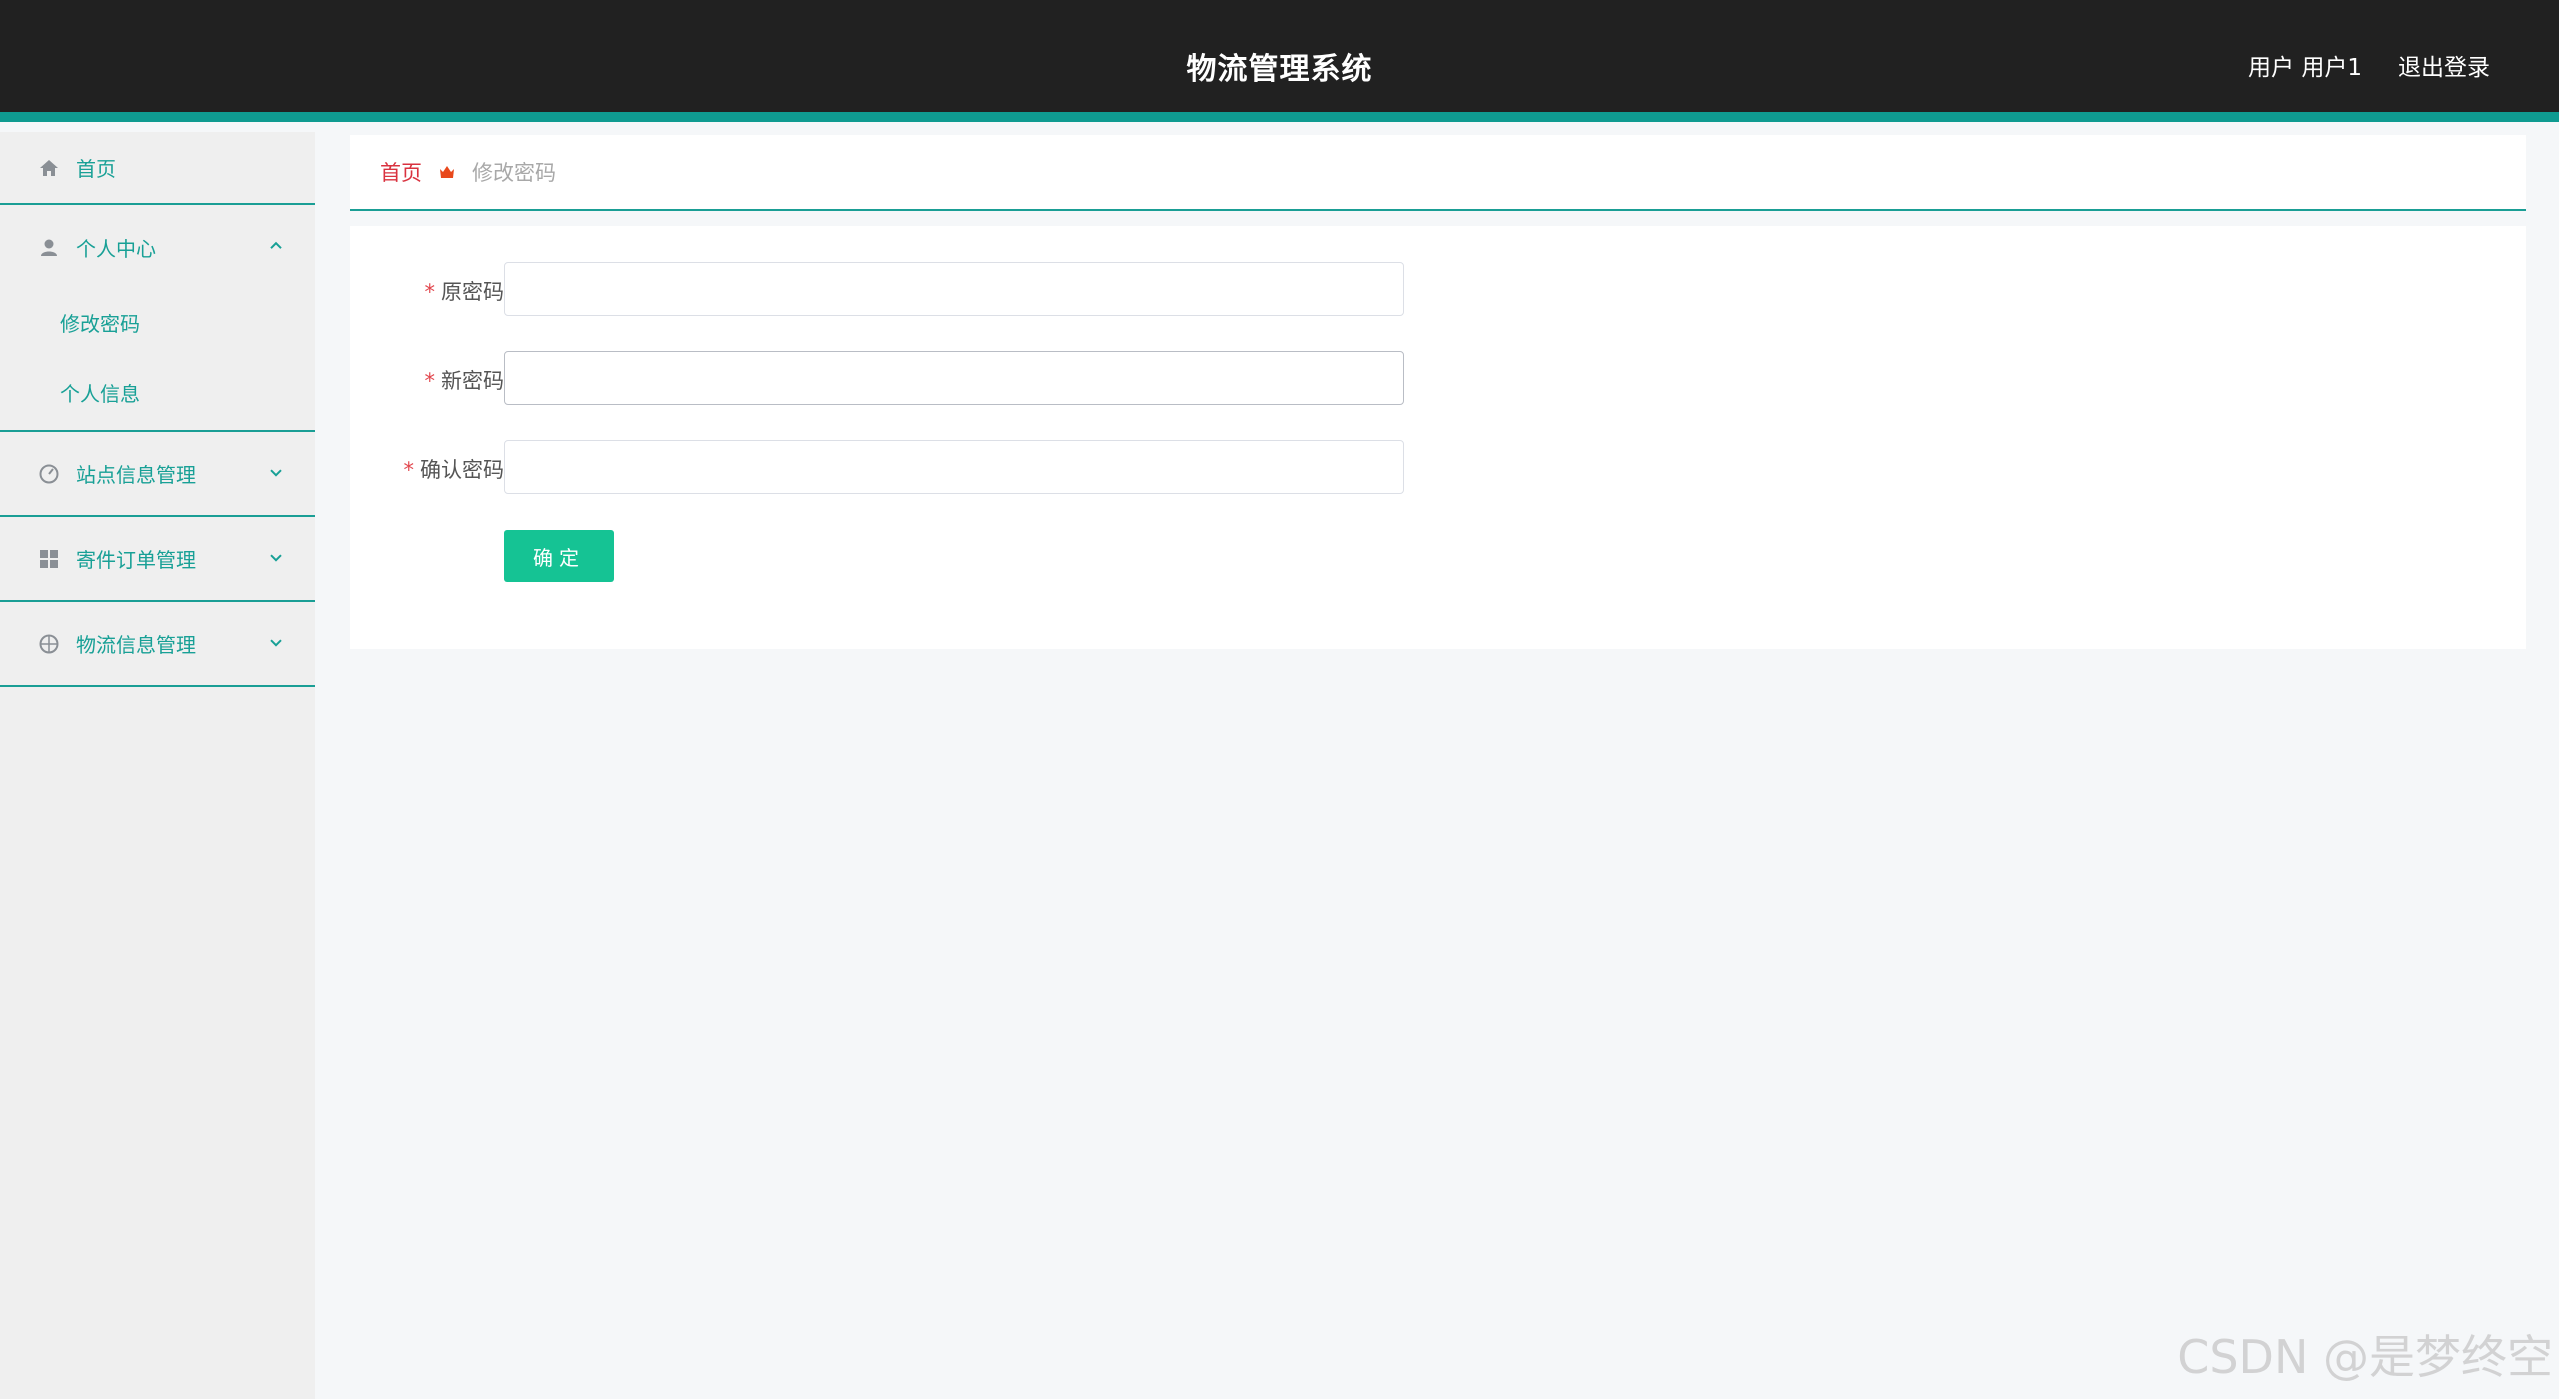  I want to click on old-password-row: * 原密码, so click(880, 289).